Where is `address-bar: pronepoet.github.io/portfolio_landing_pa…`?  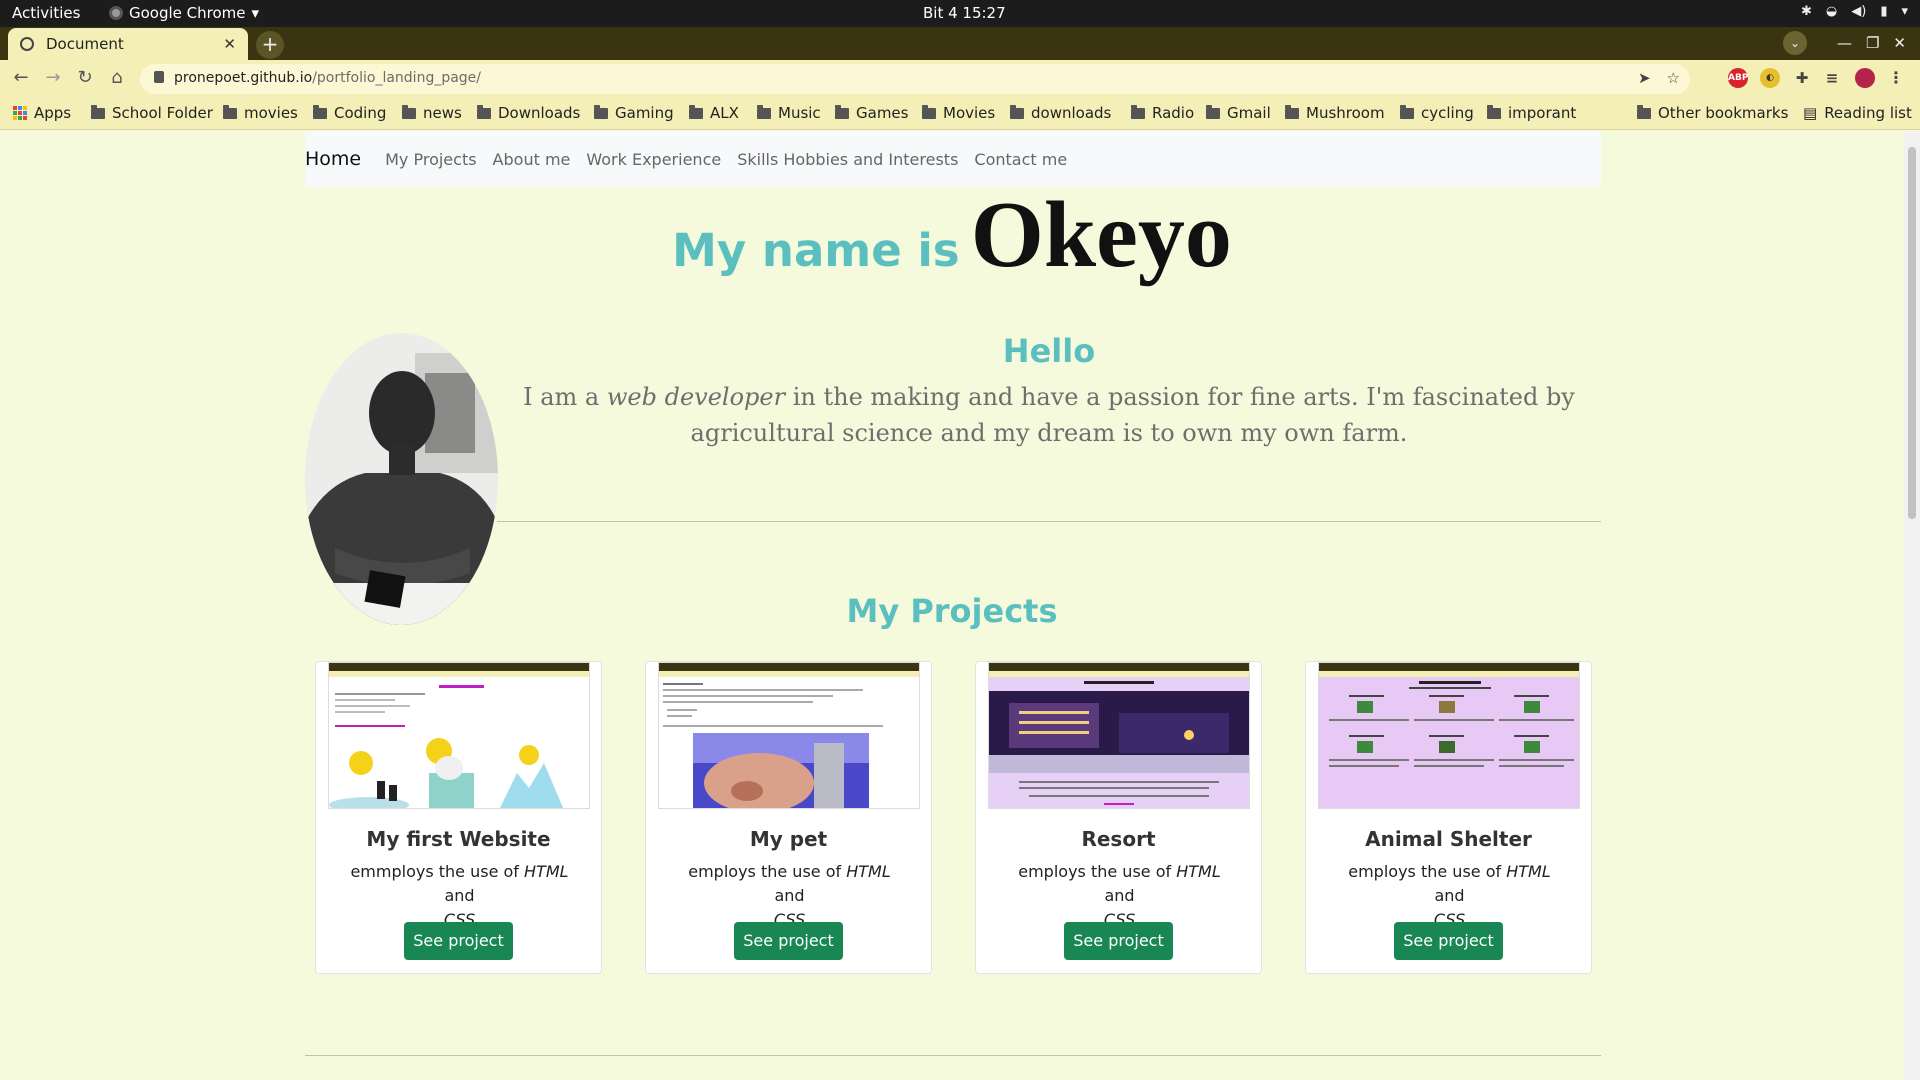 address-bar: pronepoet.github.io/portfolio_landing_pa… is located at coordinates (915, 79).